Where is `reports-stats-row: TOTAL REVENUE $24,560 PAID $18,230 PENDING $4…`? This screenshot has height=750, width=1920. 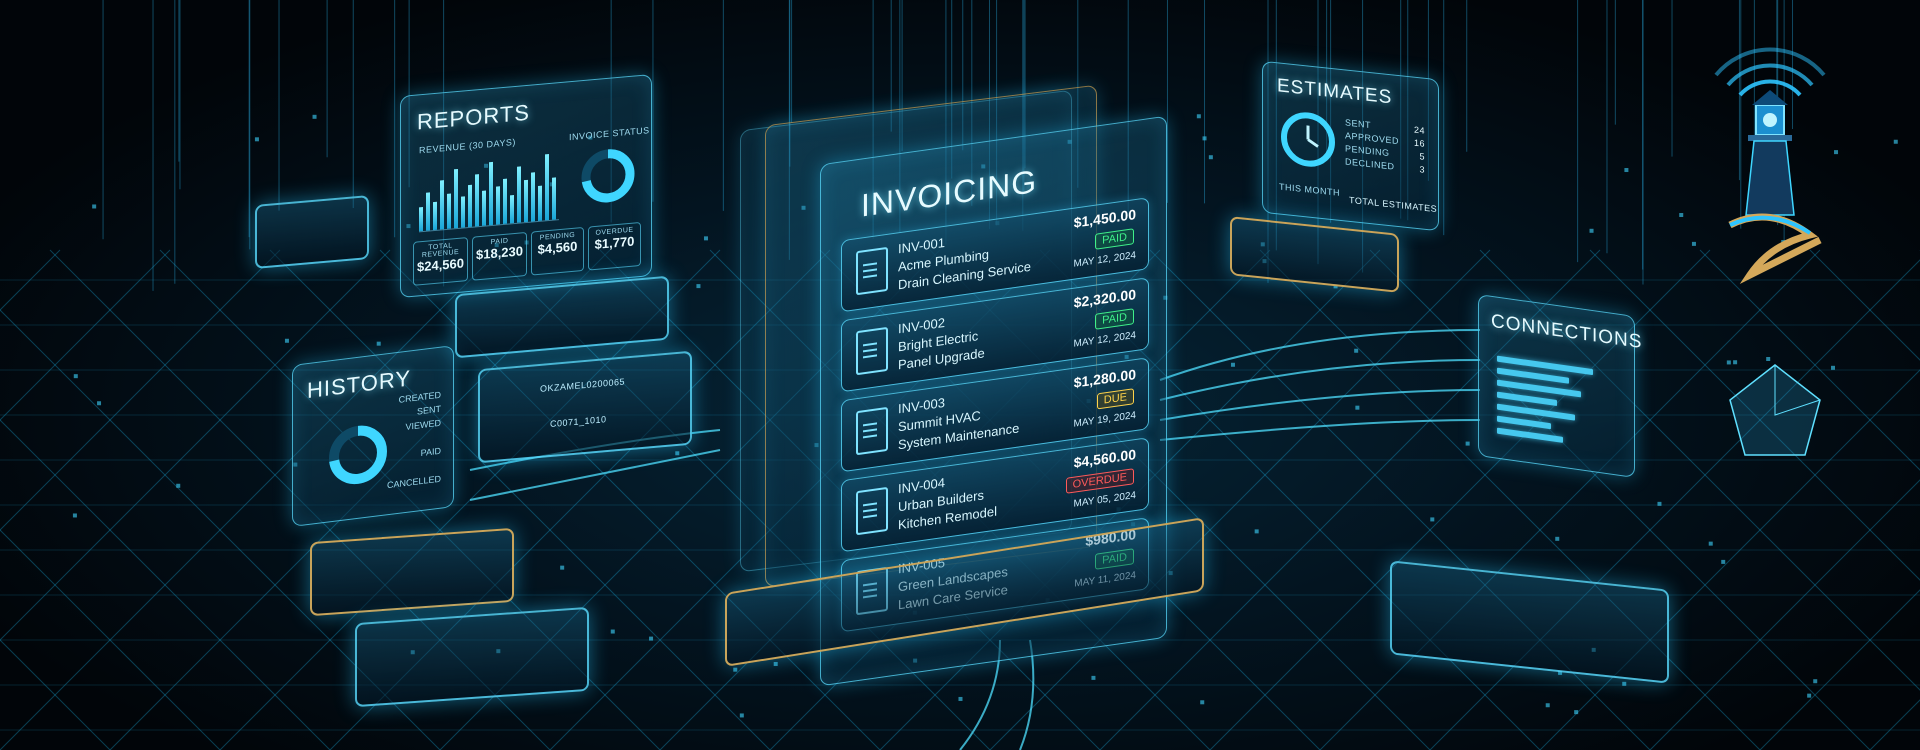
reports-stats-row: TOTAL REVENUE $24,560 PAID $18,230 PENDING $4… is located at coordinates (527, 254).